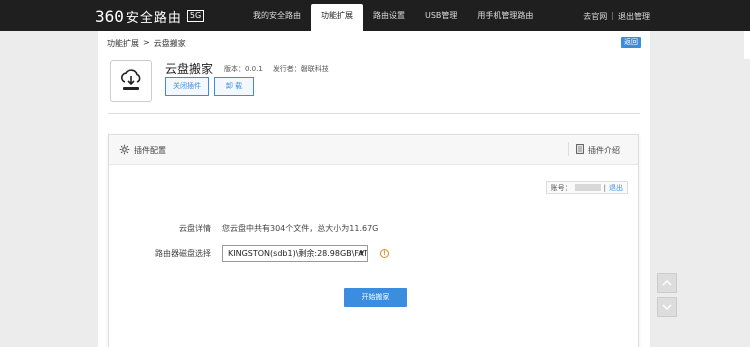 The image size is (750, 347). Describe the element at coordinates (187, 86) in the screenshot. I see `close-plugin-button: 关闭插件` at that location.